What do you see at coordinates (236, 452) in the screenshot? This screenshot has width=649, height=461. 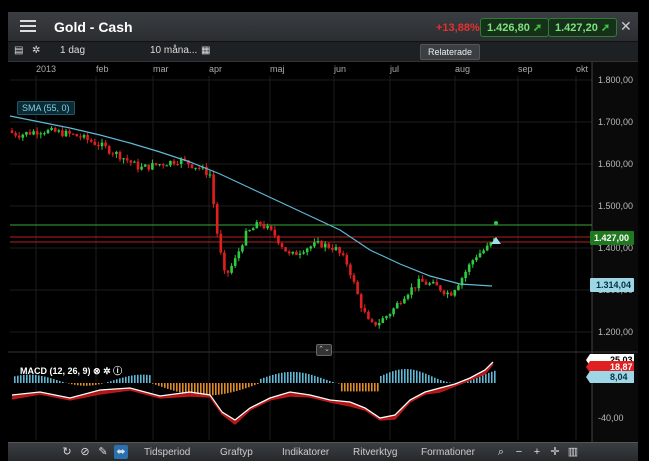 I see `tab-graftyp: Graftyp` at bounding box center [236, 452].